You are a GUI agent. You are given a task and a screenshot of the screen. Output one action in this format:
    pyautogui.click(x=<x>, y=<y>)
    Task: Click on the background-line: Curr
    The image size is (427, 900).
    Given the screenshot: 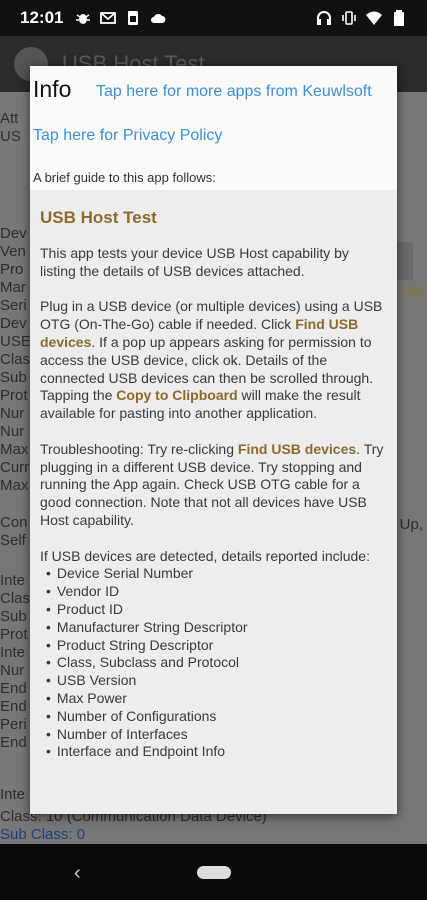 What is the action you would take?
    pyautogui.click(x=15, y=467)
    